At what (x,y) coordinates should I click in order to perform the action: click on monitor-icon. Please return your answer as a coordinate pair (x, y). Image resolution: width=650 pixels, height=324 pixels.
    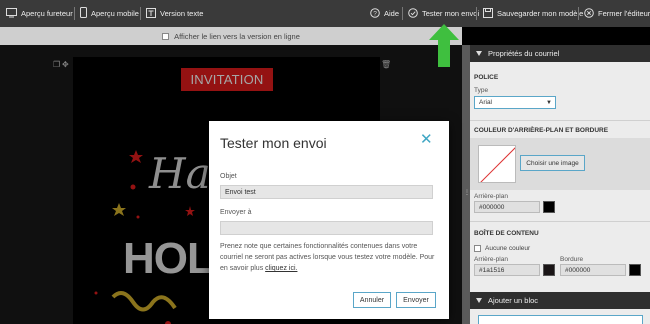
    Looking at the image, I should click on (11, 13).